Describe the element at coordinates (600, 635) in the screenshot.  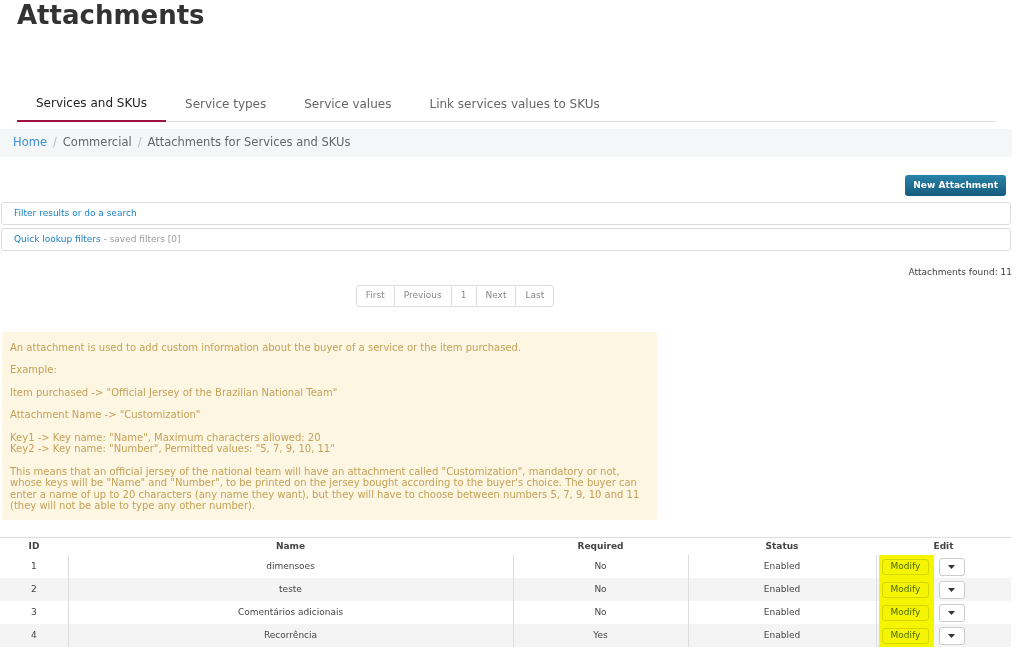
I see `table-cell: Yes` at that location.